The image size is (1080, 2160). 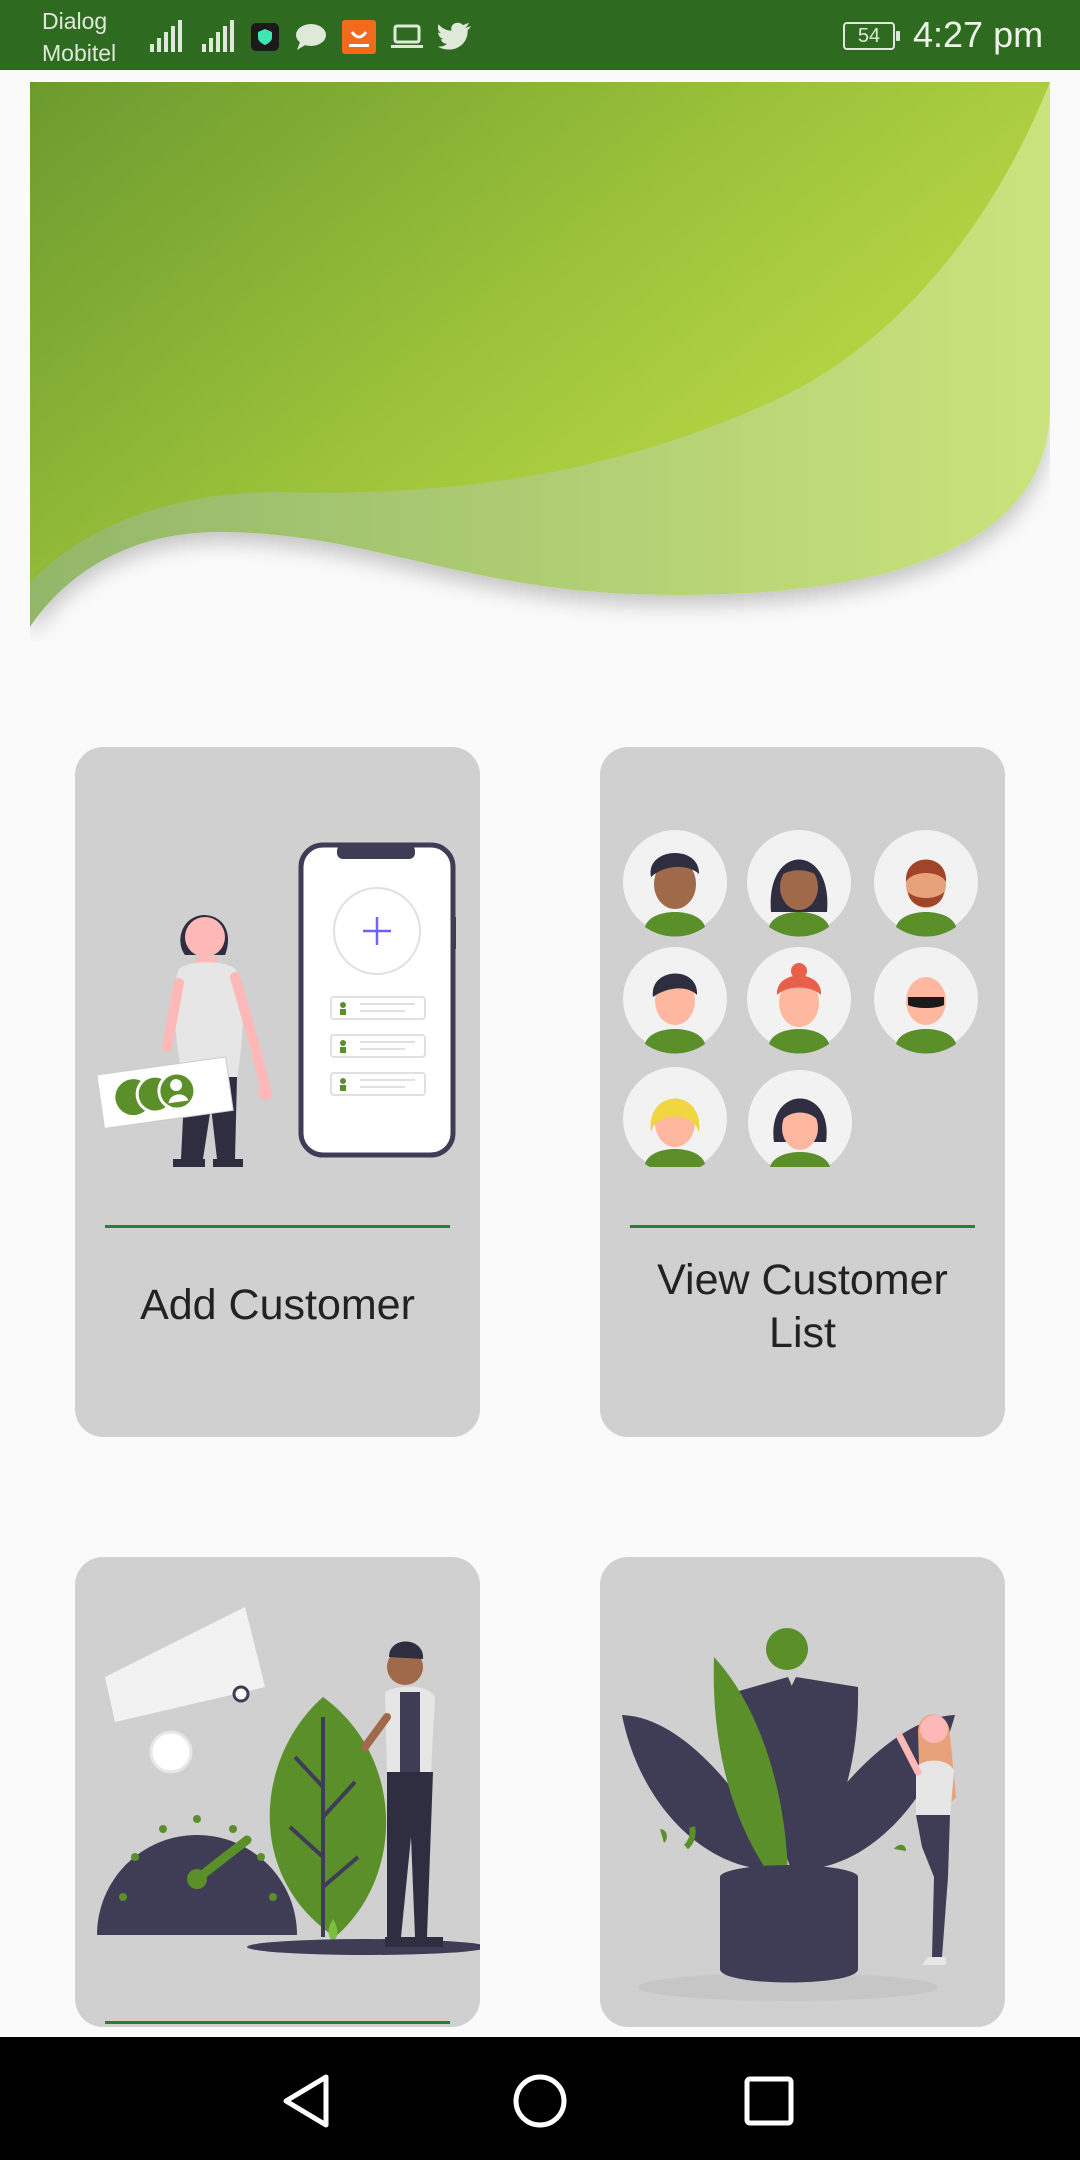 I want to click on navigation-bar, so click(x=540, y=2098).